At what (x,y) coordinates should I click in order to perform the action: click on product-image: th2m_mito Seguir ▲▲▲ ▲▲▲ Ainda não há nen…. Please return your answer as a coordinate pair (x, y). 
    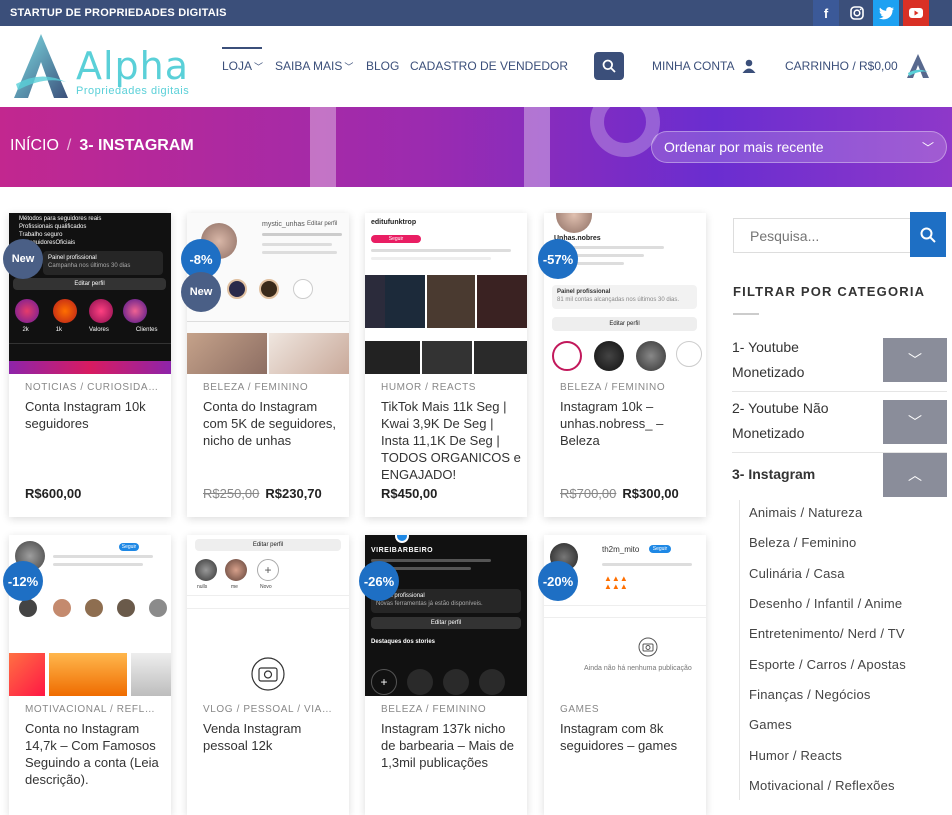
    Looking at the image, I should click on (625, 615).